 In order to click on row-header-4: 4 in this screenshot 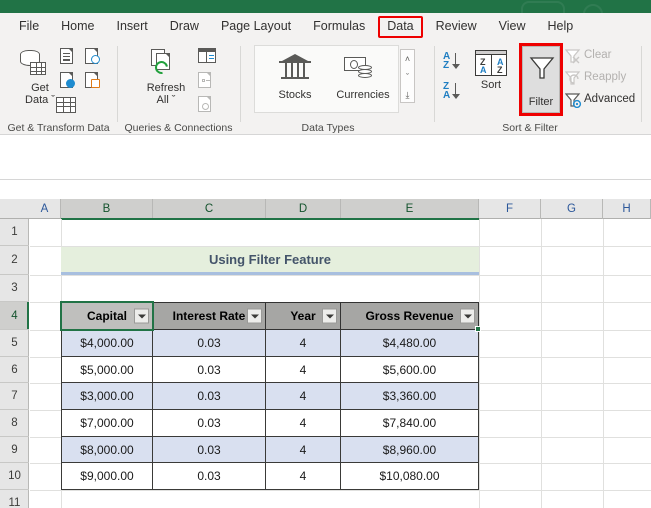, I will do `click(14, 316)`.